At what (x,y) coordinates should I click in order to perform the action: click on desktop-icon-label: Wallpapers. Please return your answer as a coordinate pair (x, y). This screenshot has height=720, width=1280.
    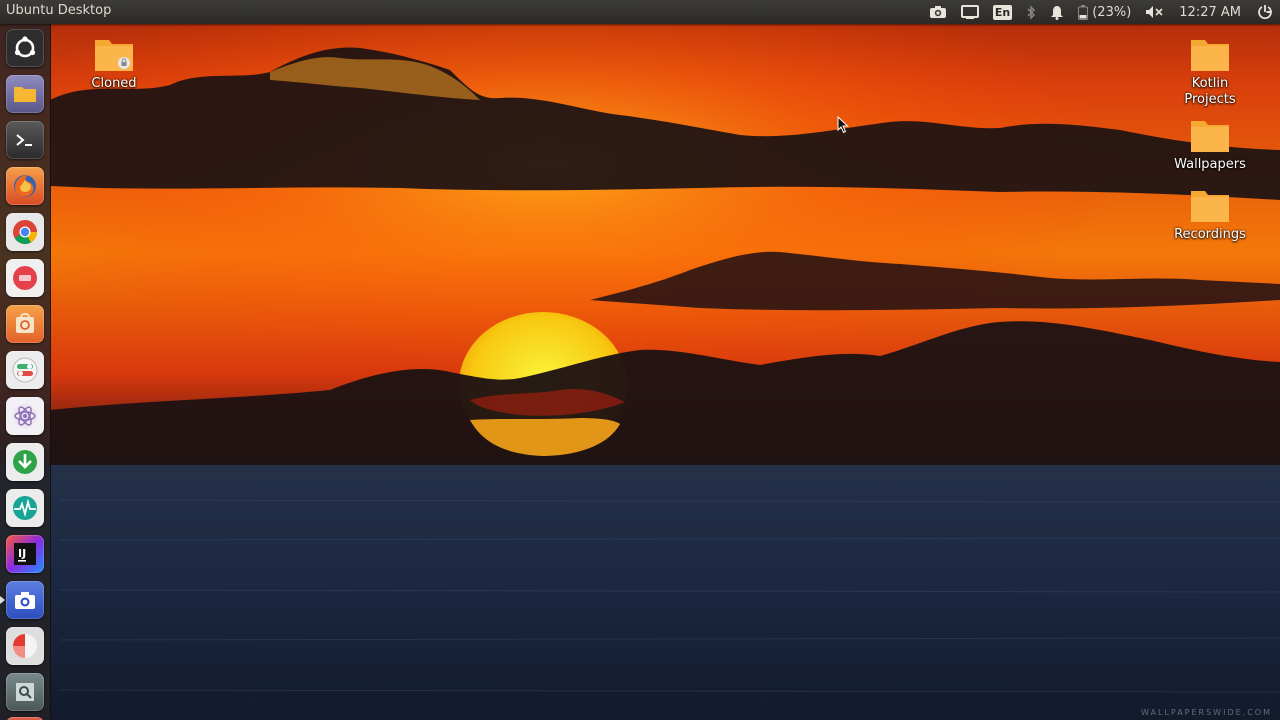
    Looking at the image, I should click on (1210, 164).